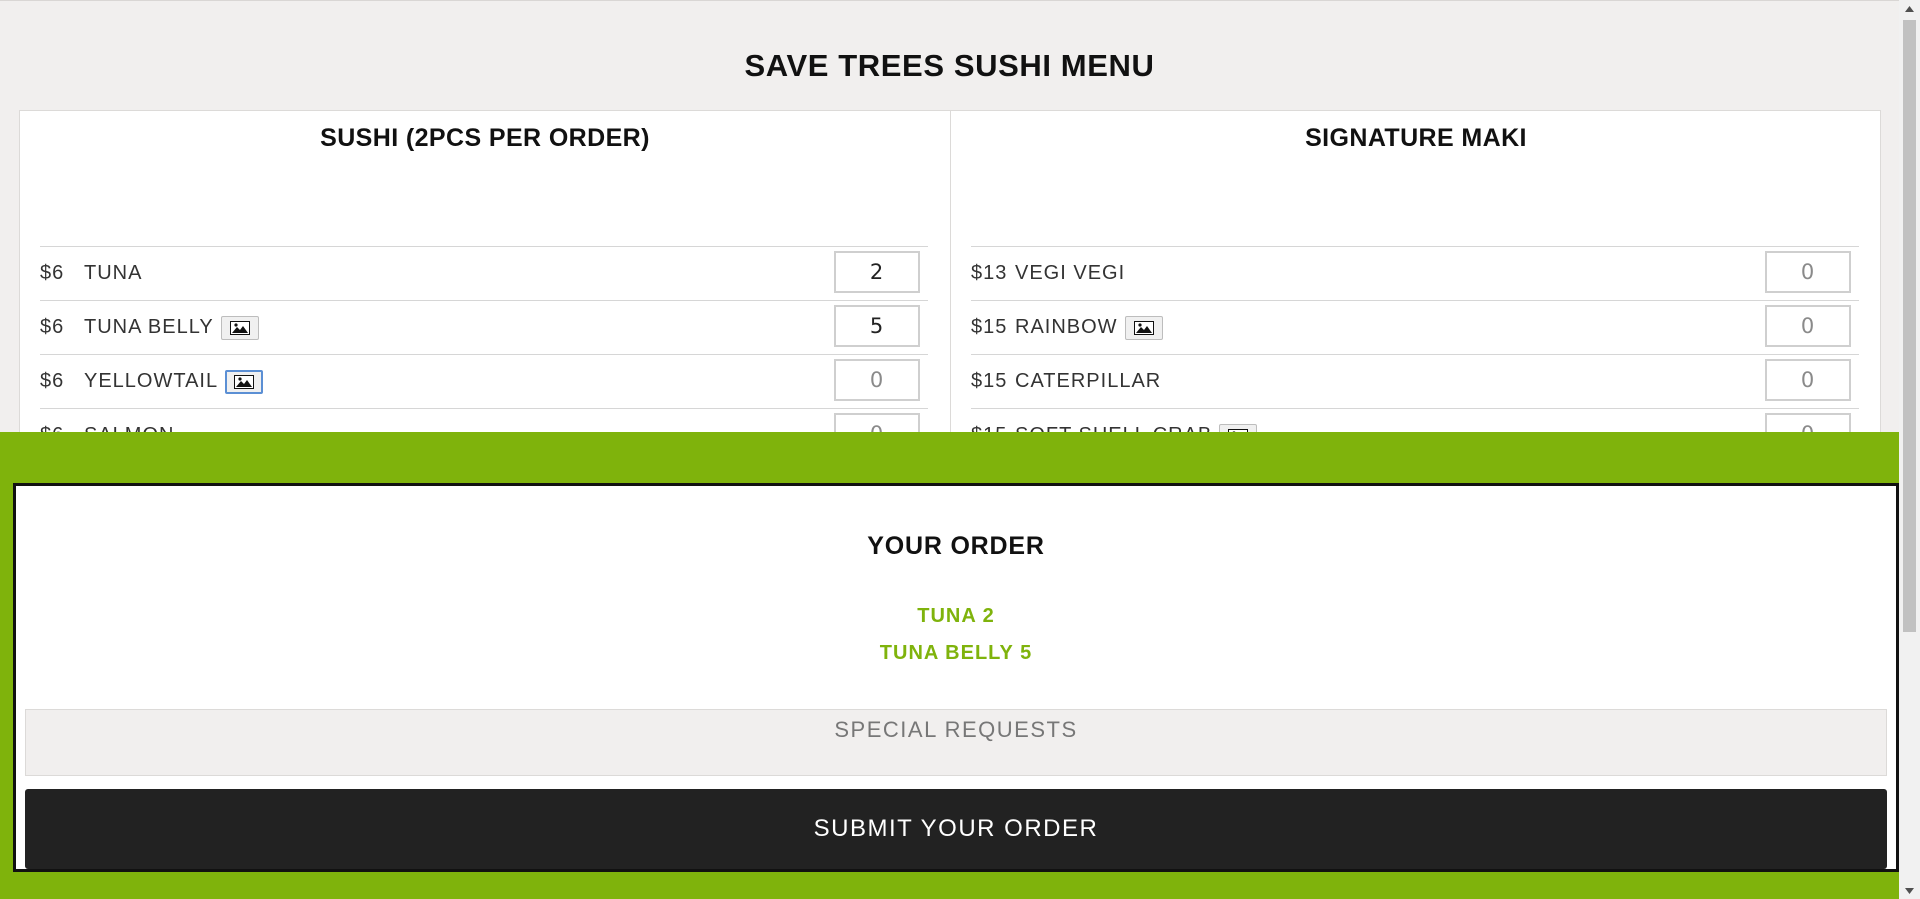 The height and width of the screenshot is (899, 1920). I want to click on menu-title: SAVE TREES SUSHI MENU, so click(949, 65).